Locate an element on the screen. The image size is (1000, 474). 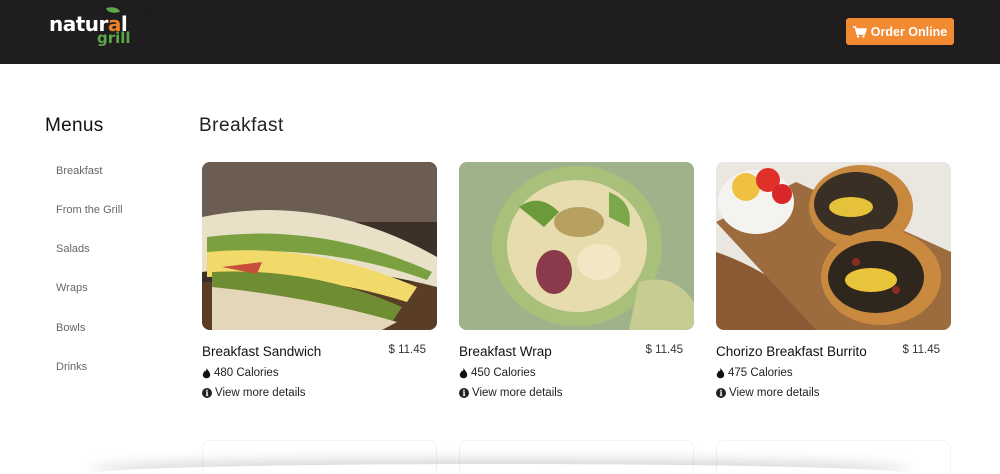
nav-contact: Contact is located at coordinates (184, 8).